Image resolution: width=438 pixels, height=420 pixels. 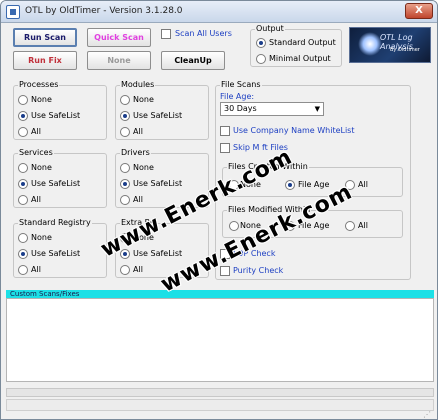 What do you see at coordinates (225, 131) in the screenshot?
I see `company-whitelist-checkbox` at bounding box center [225, 131].